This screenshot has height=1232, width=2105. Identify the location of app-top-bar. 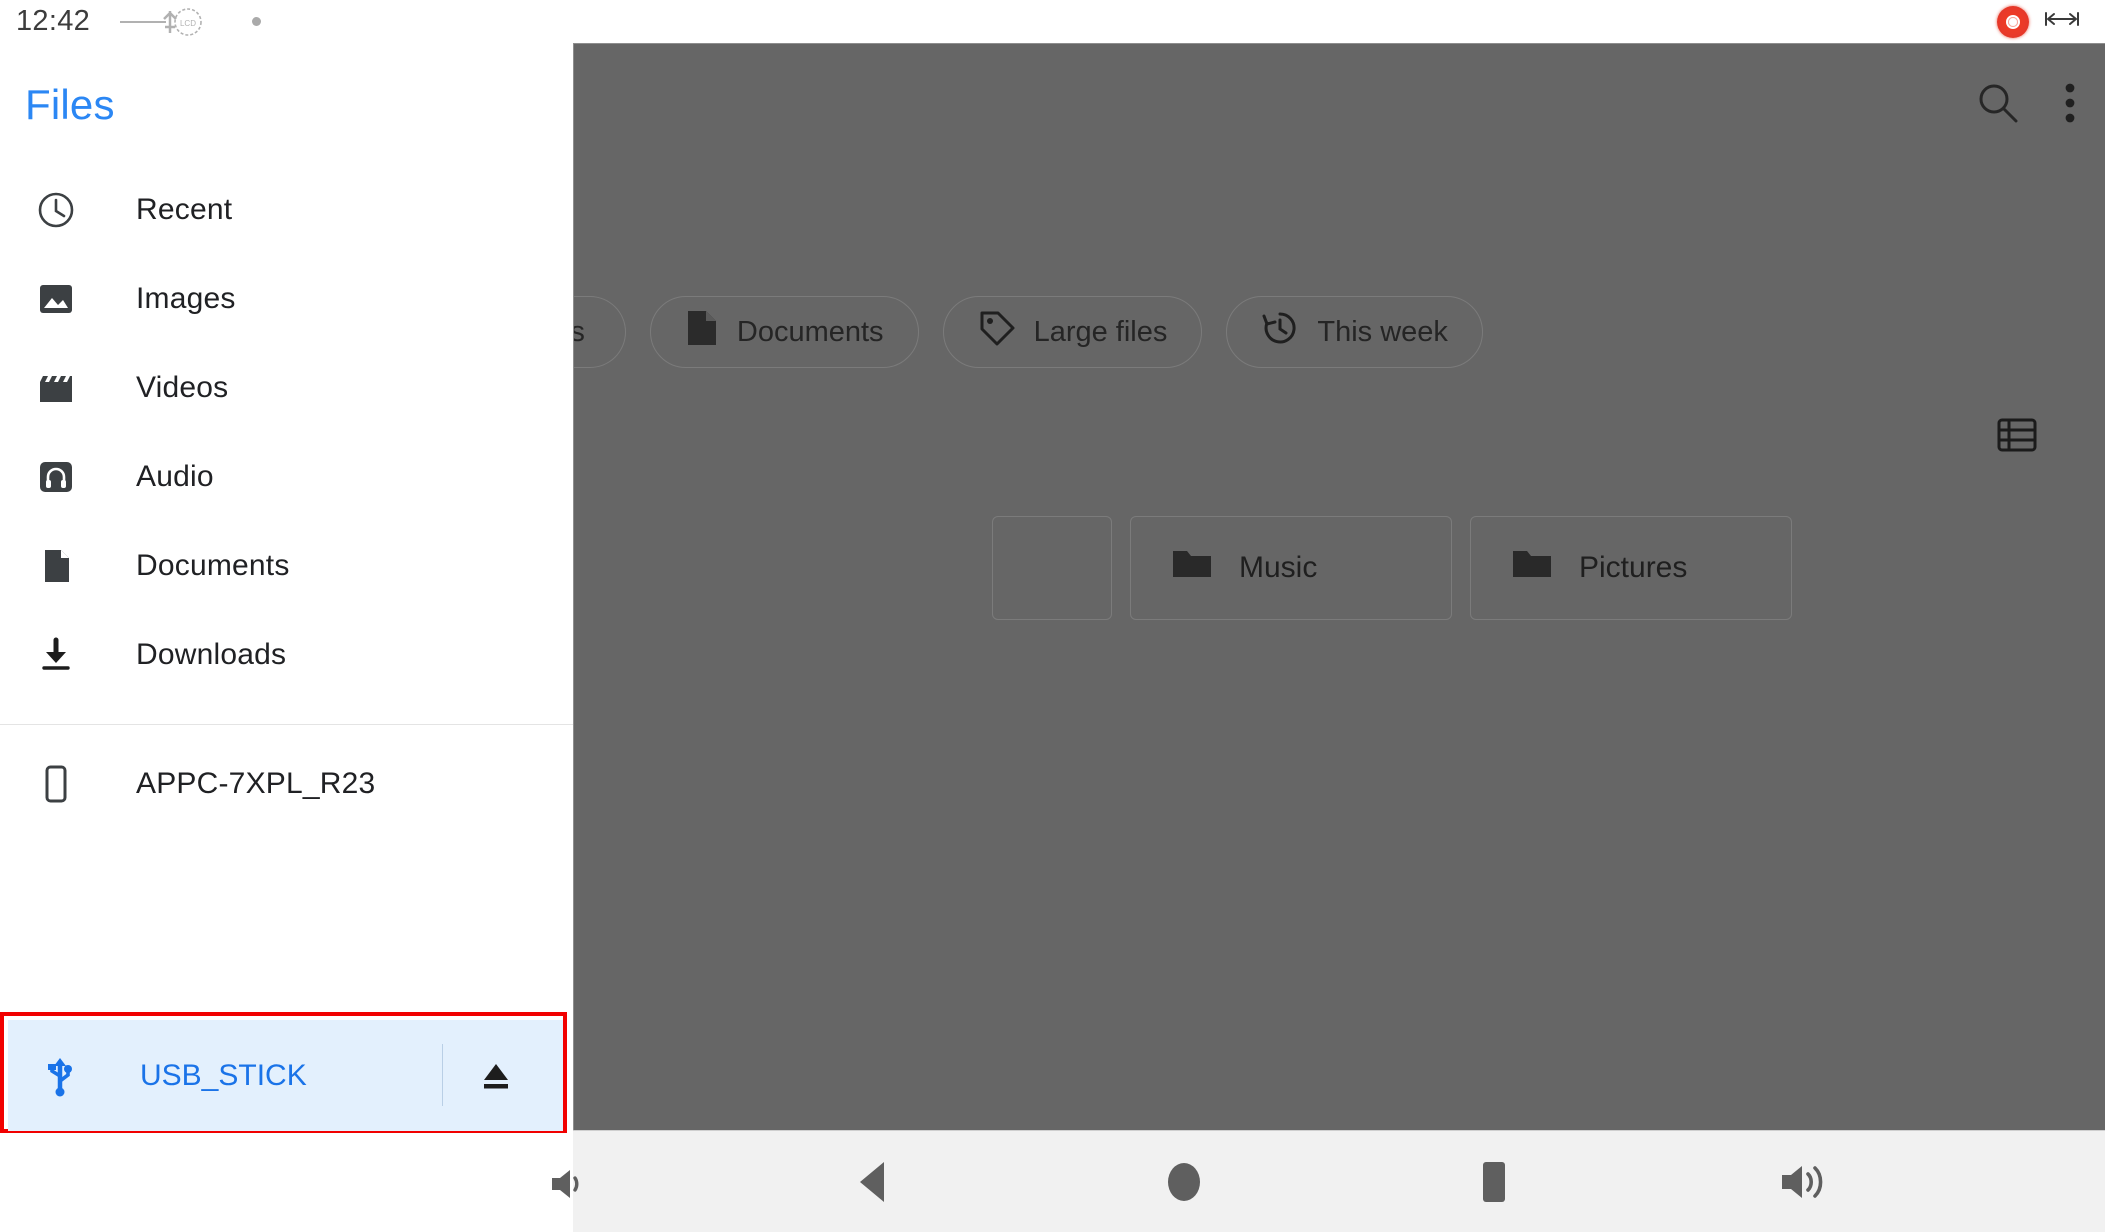
(1339, 99).